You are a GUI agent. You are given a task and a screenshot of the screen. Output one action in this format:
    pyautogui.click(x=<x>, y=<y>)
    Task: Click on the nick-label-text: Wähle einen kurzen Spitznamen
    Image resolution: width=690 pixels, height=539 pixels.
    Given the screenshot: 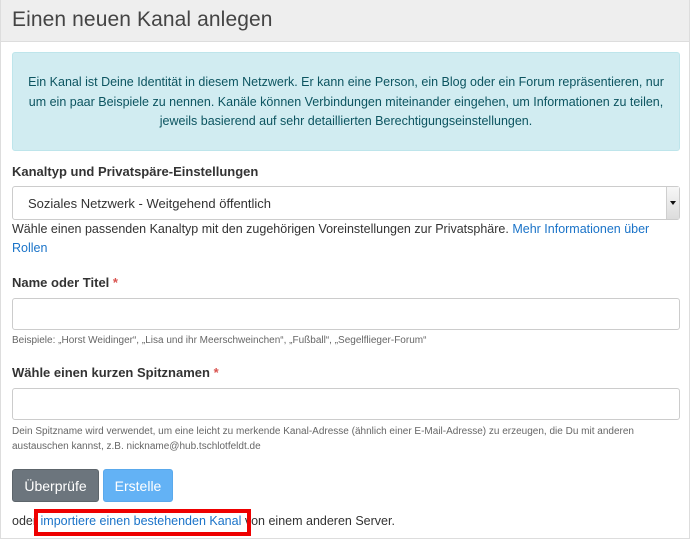 What is the action you would take?
    pyautogui.click(x=111, y=372)
    